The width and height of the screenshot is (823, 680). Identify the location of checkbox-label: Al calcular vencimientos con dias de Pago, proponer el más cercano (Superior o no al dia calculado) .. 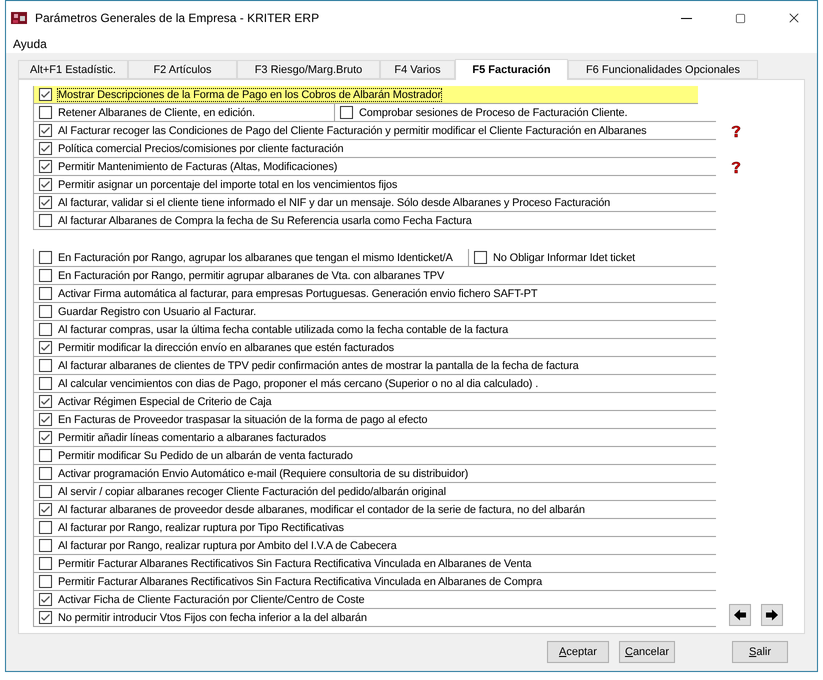
(298, 384).